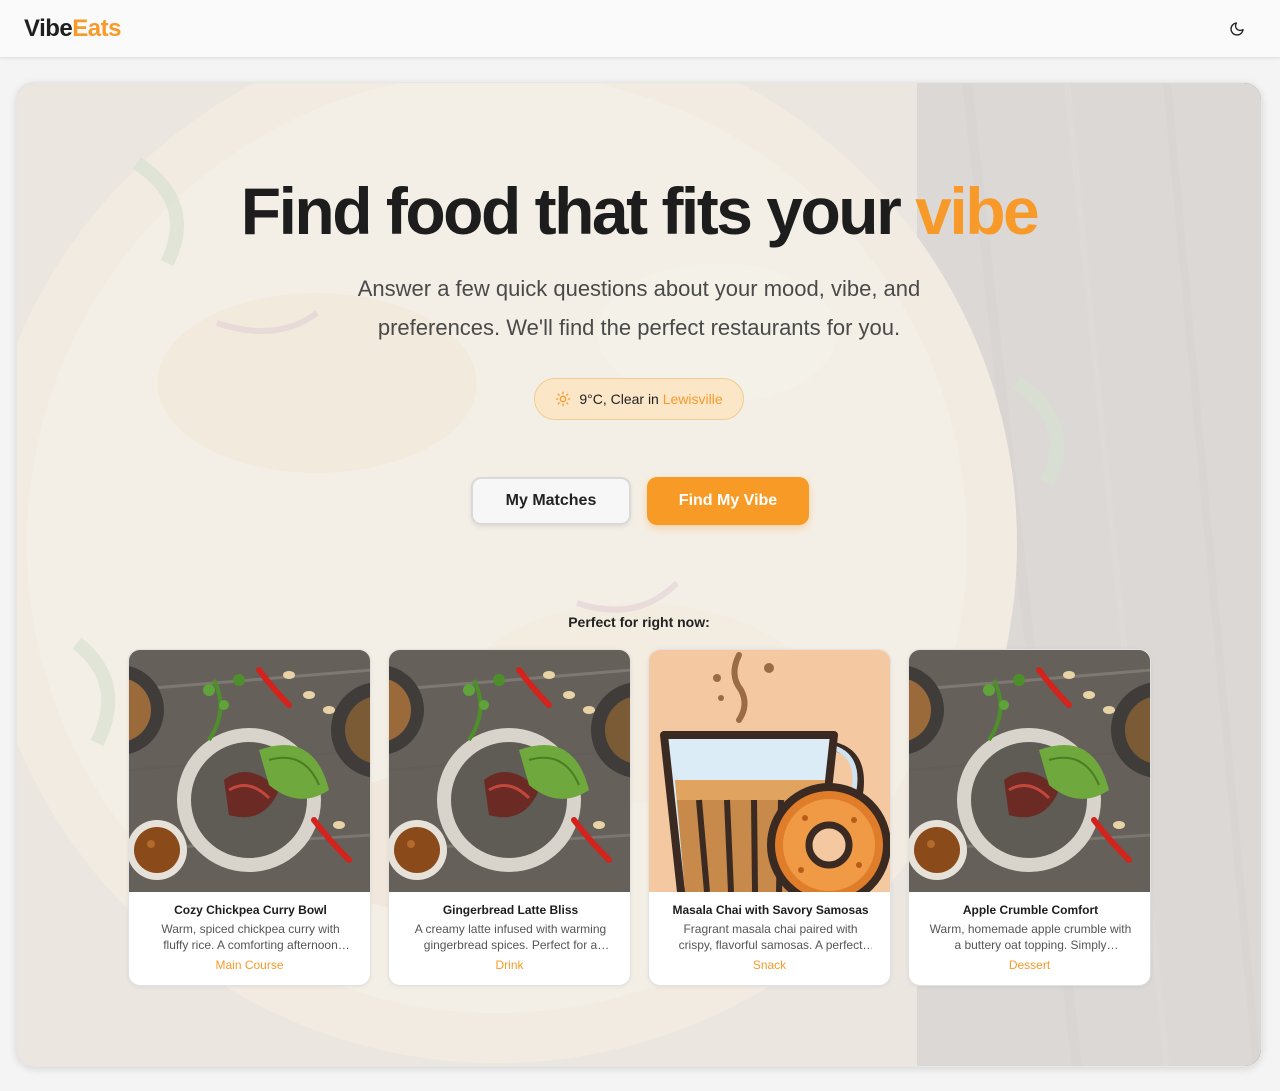 The width and height of the screenshot is (1280, 1091). I want to click on card-category: Snack, so click(769, 965).